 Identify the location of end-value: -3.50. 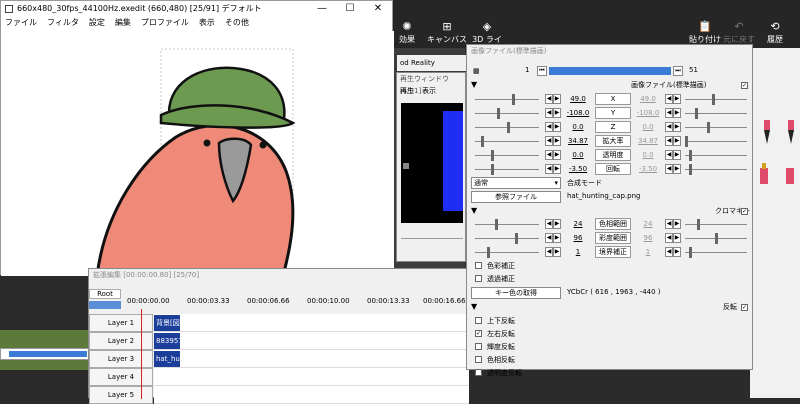
(648, 169).